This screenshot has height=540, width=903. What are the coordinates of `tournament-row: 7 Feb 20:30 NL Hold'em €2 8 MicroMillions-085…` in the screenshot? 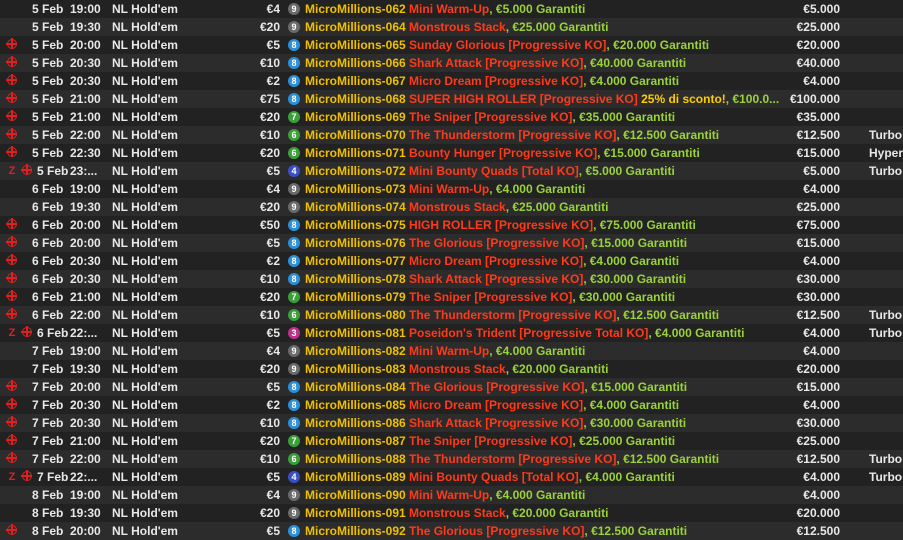 It's located at (451, 405).